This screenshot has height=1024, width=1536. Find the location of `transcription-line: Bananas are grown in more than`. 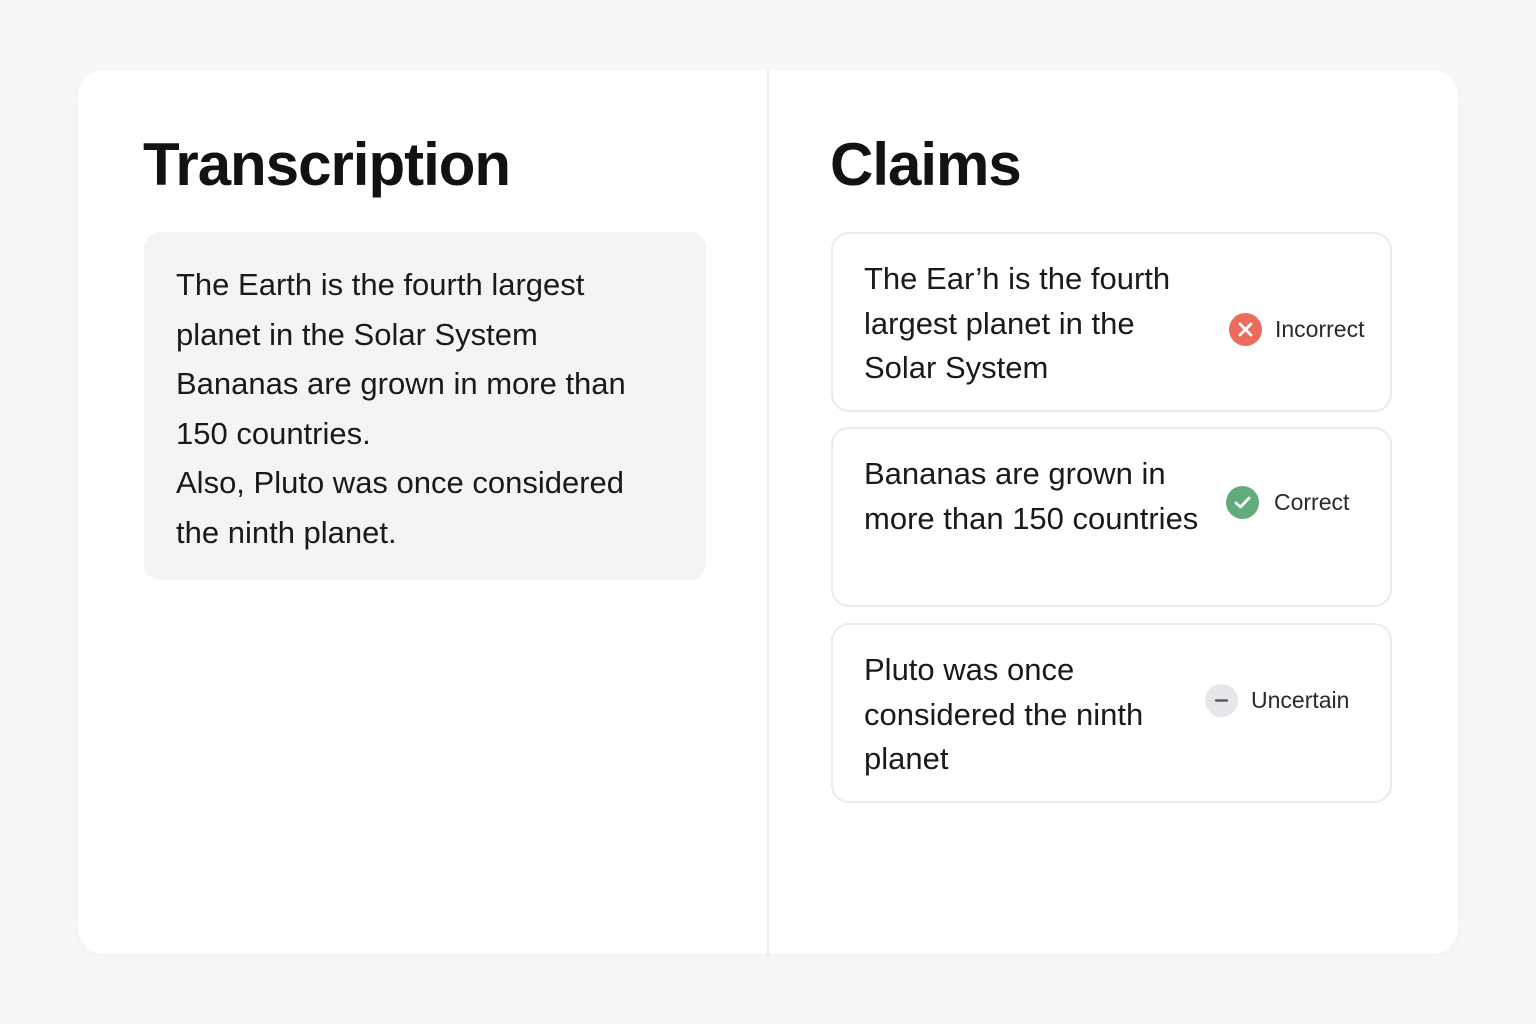

transcription-line: Bananas are grown in more than is located at coordinates (401, 383).